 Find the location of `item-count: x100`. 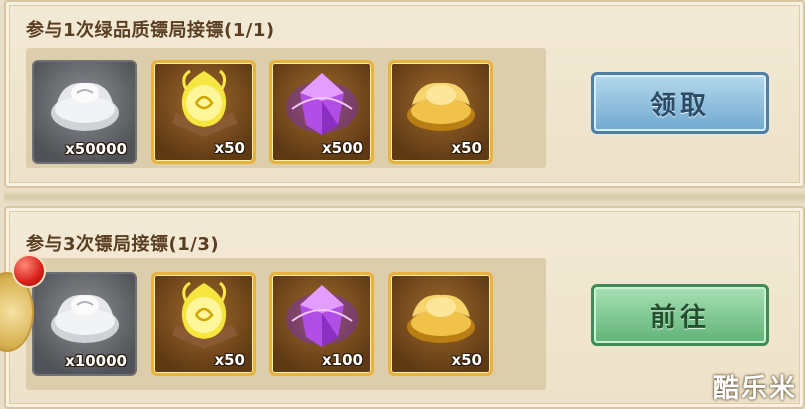

item-count: x100 is located at coordinates (342, 360).